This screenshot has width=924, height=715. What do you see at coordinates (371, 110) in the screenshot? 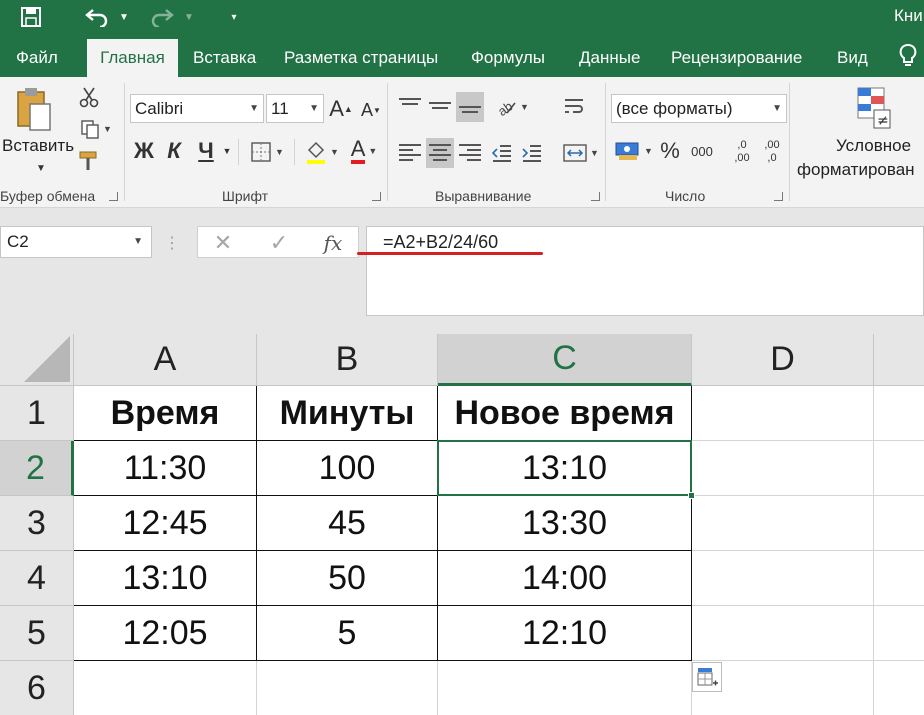
I see `shrink-font-icon: A ▼` at bounding box center [371, 110].